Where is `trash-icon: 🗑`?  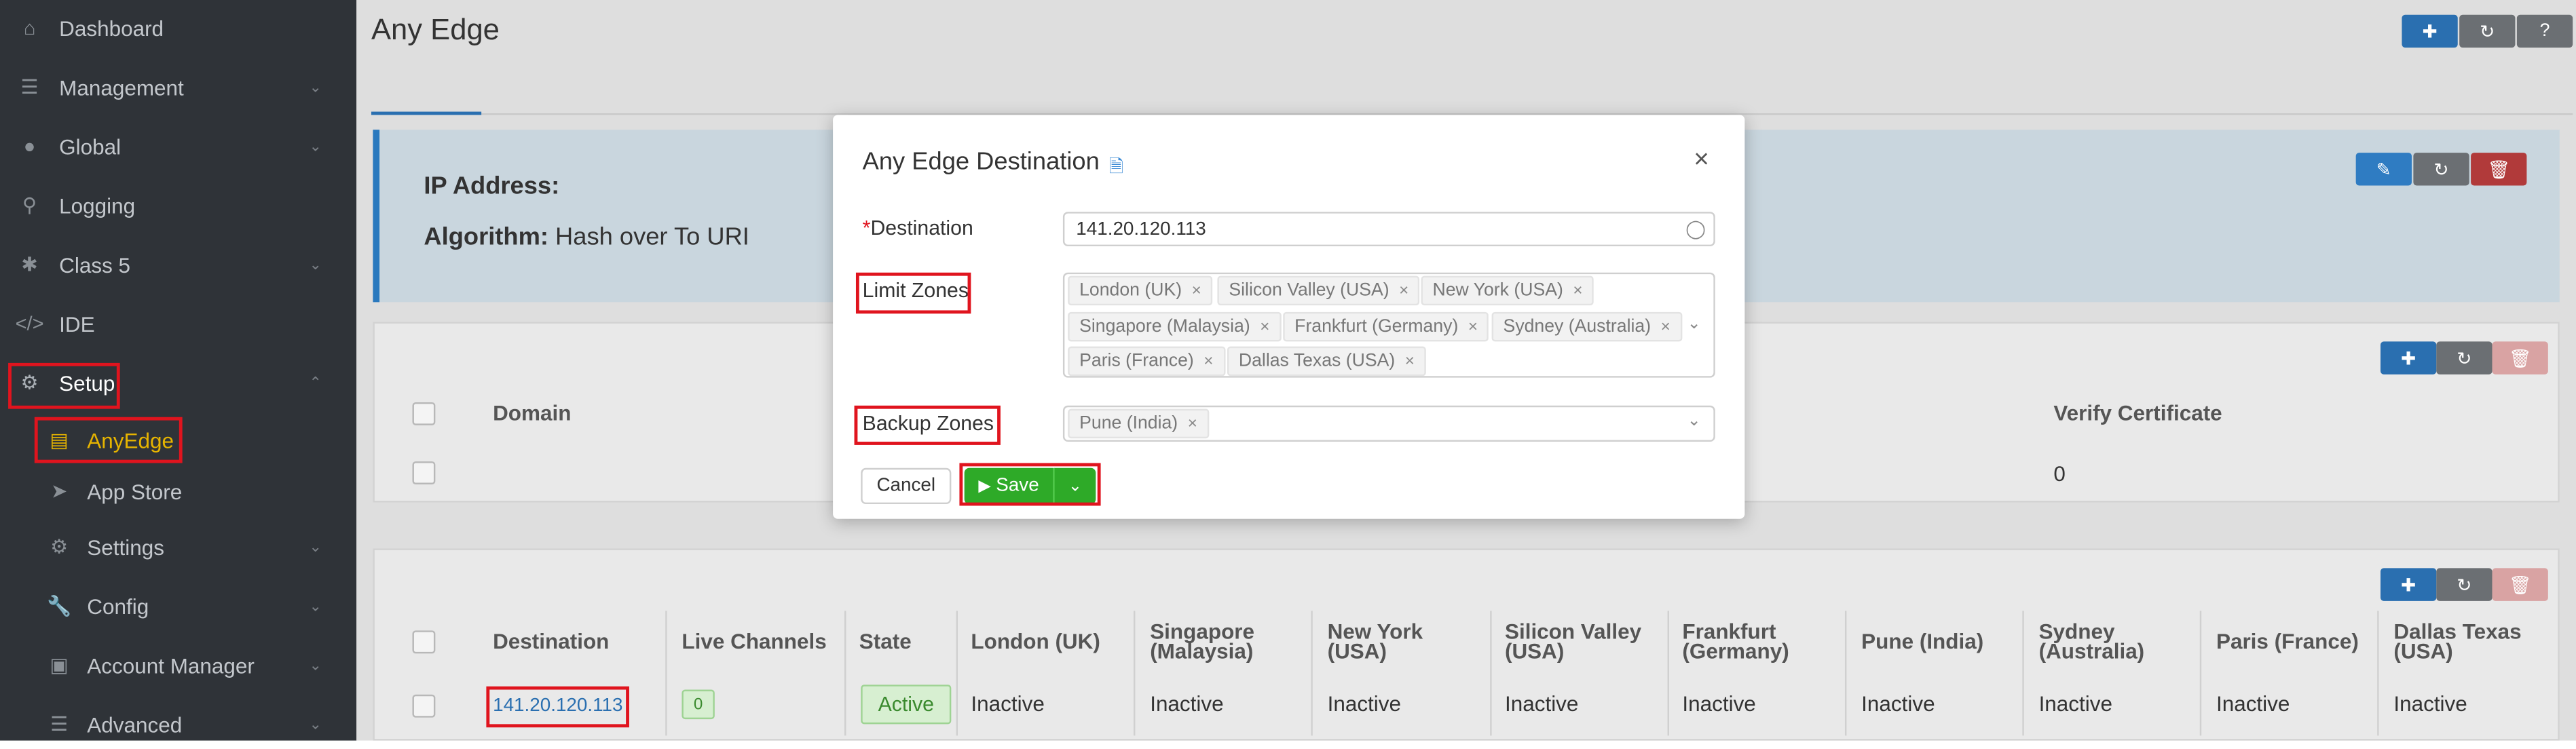 trash-icon: 🗑 is located at coordinates (2520, 359).